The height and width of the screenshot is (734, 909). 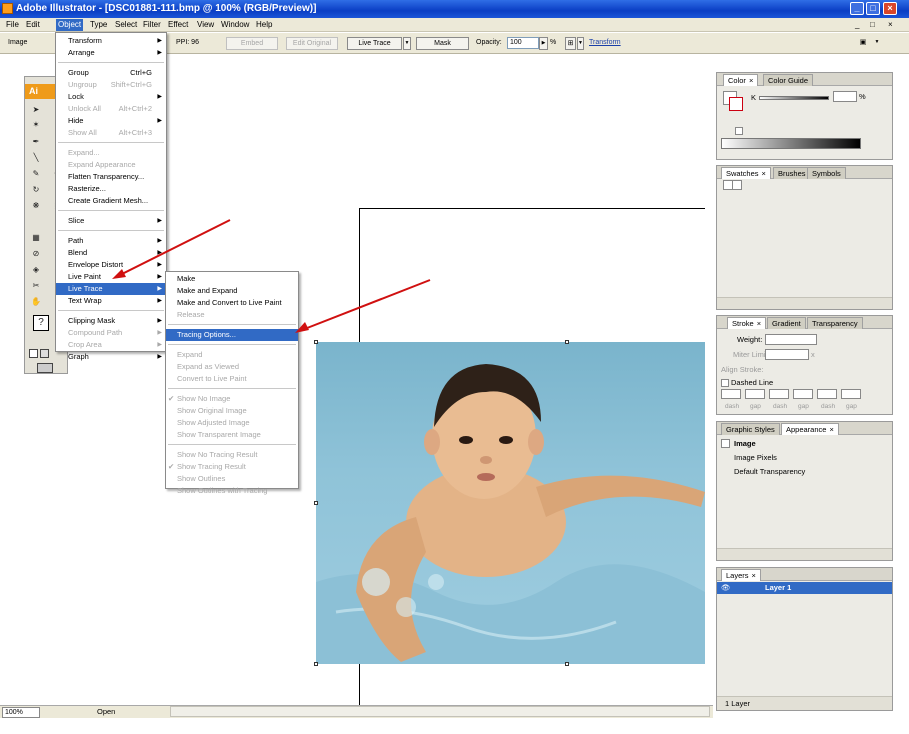 I want to click on gap-label-1: gap, so click(x=755, y=406).